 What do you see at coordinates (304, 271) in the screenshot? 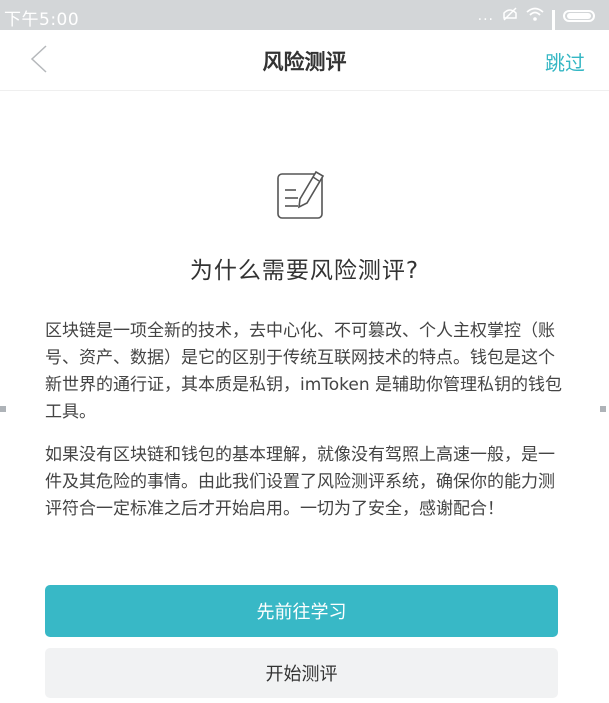
I see `question-heading: 为什么需要风险测评?` at bounding box center [304, 271].